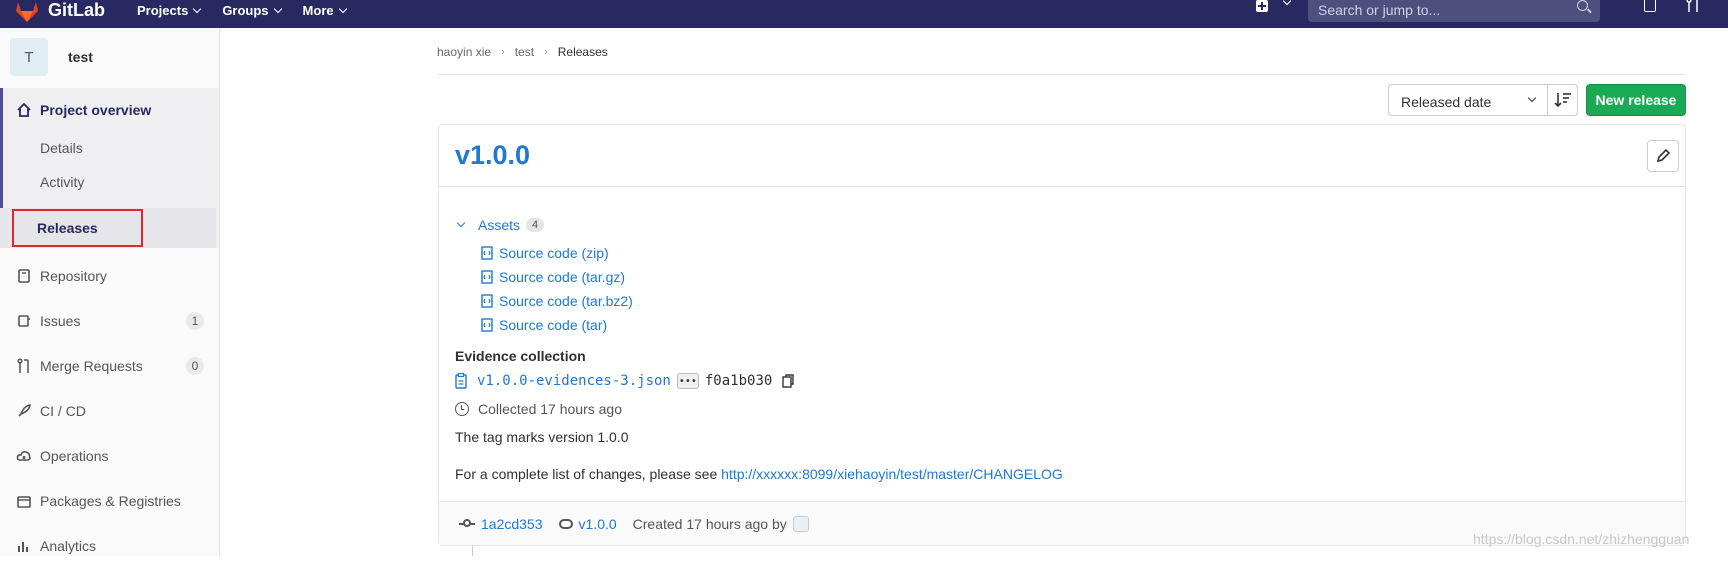 The image size is (1728, 566). I want to click on gitlab-logo-icon, so click(27, 12).